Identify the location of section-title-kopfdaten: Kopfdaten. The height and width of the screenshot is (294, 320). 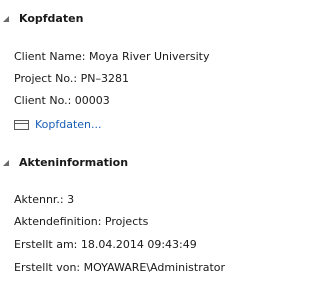
(51, 18).